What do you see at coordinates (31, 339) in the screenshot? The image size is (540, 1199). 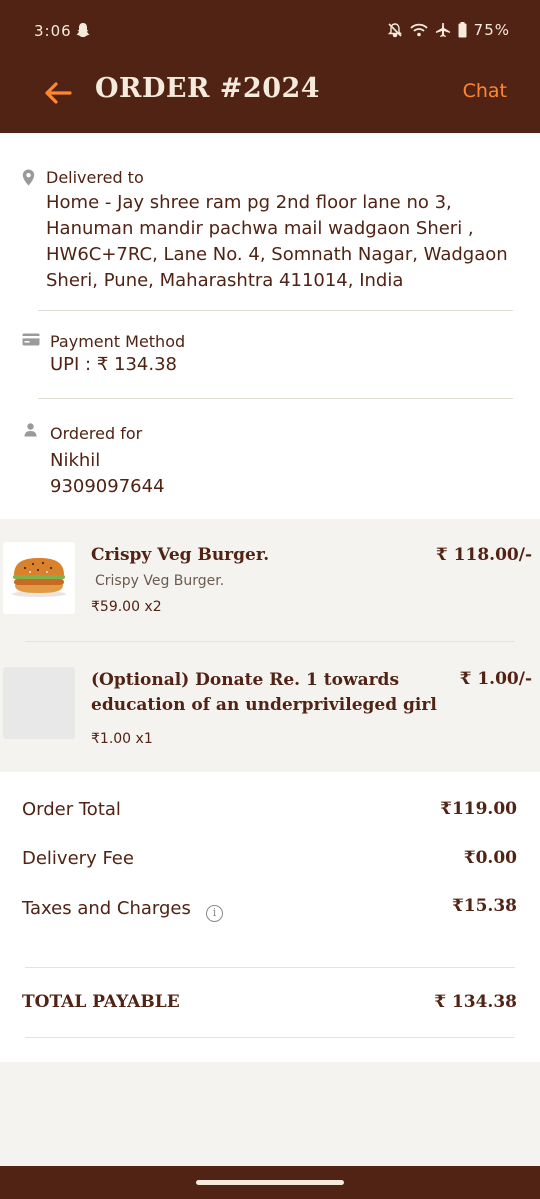 I see `credit-card-icon` at bounding box center [31, 339].